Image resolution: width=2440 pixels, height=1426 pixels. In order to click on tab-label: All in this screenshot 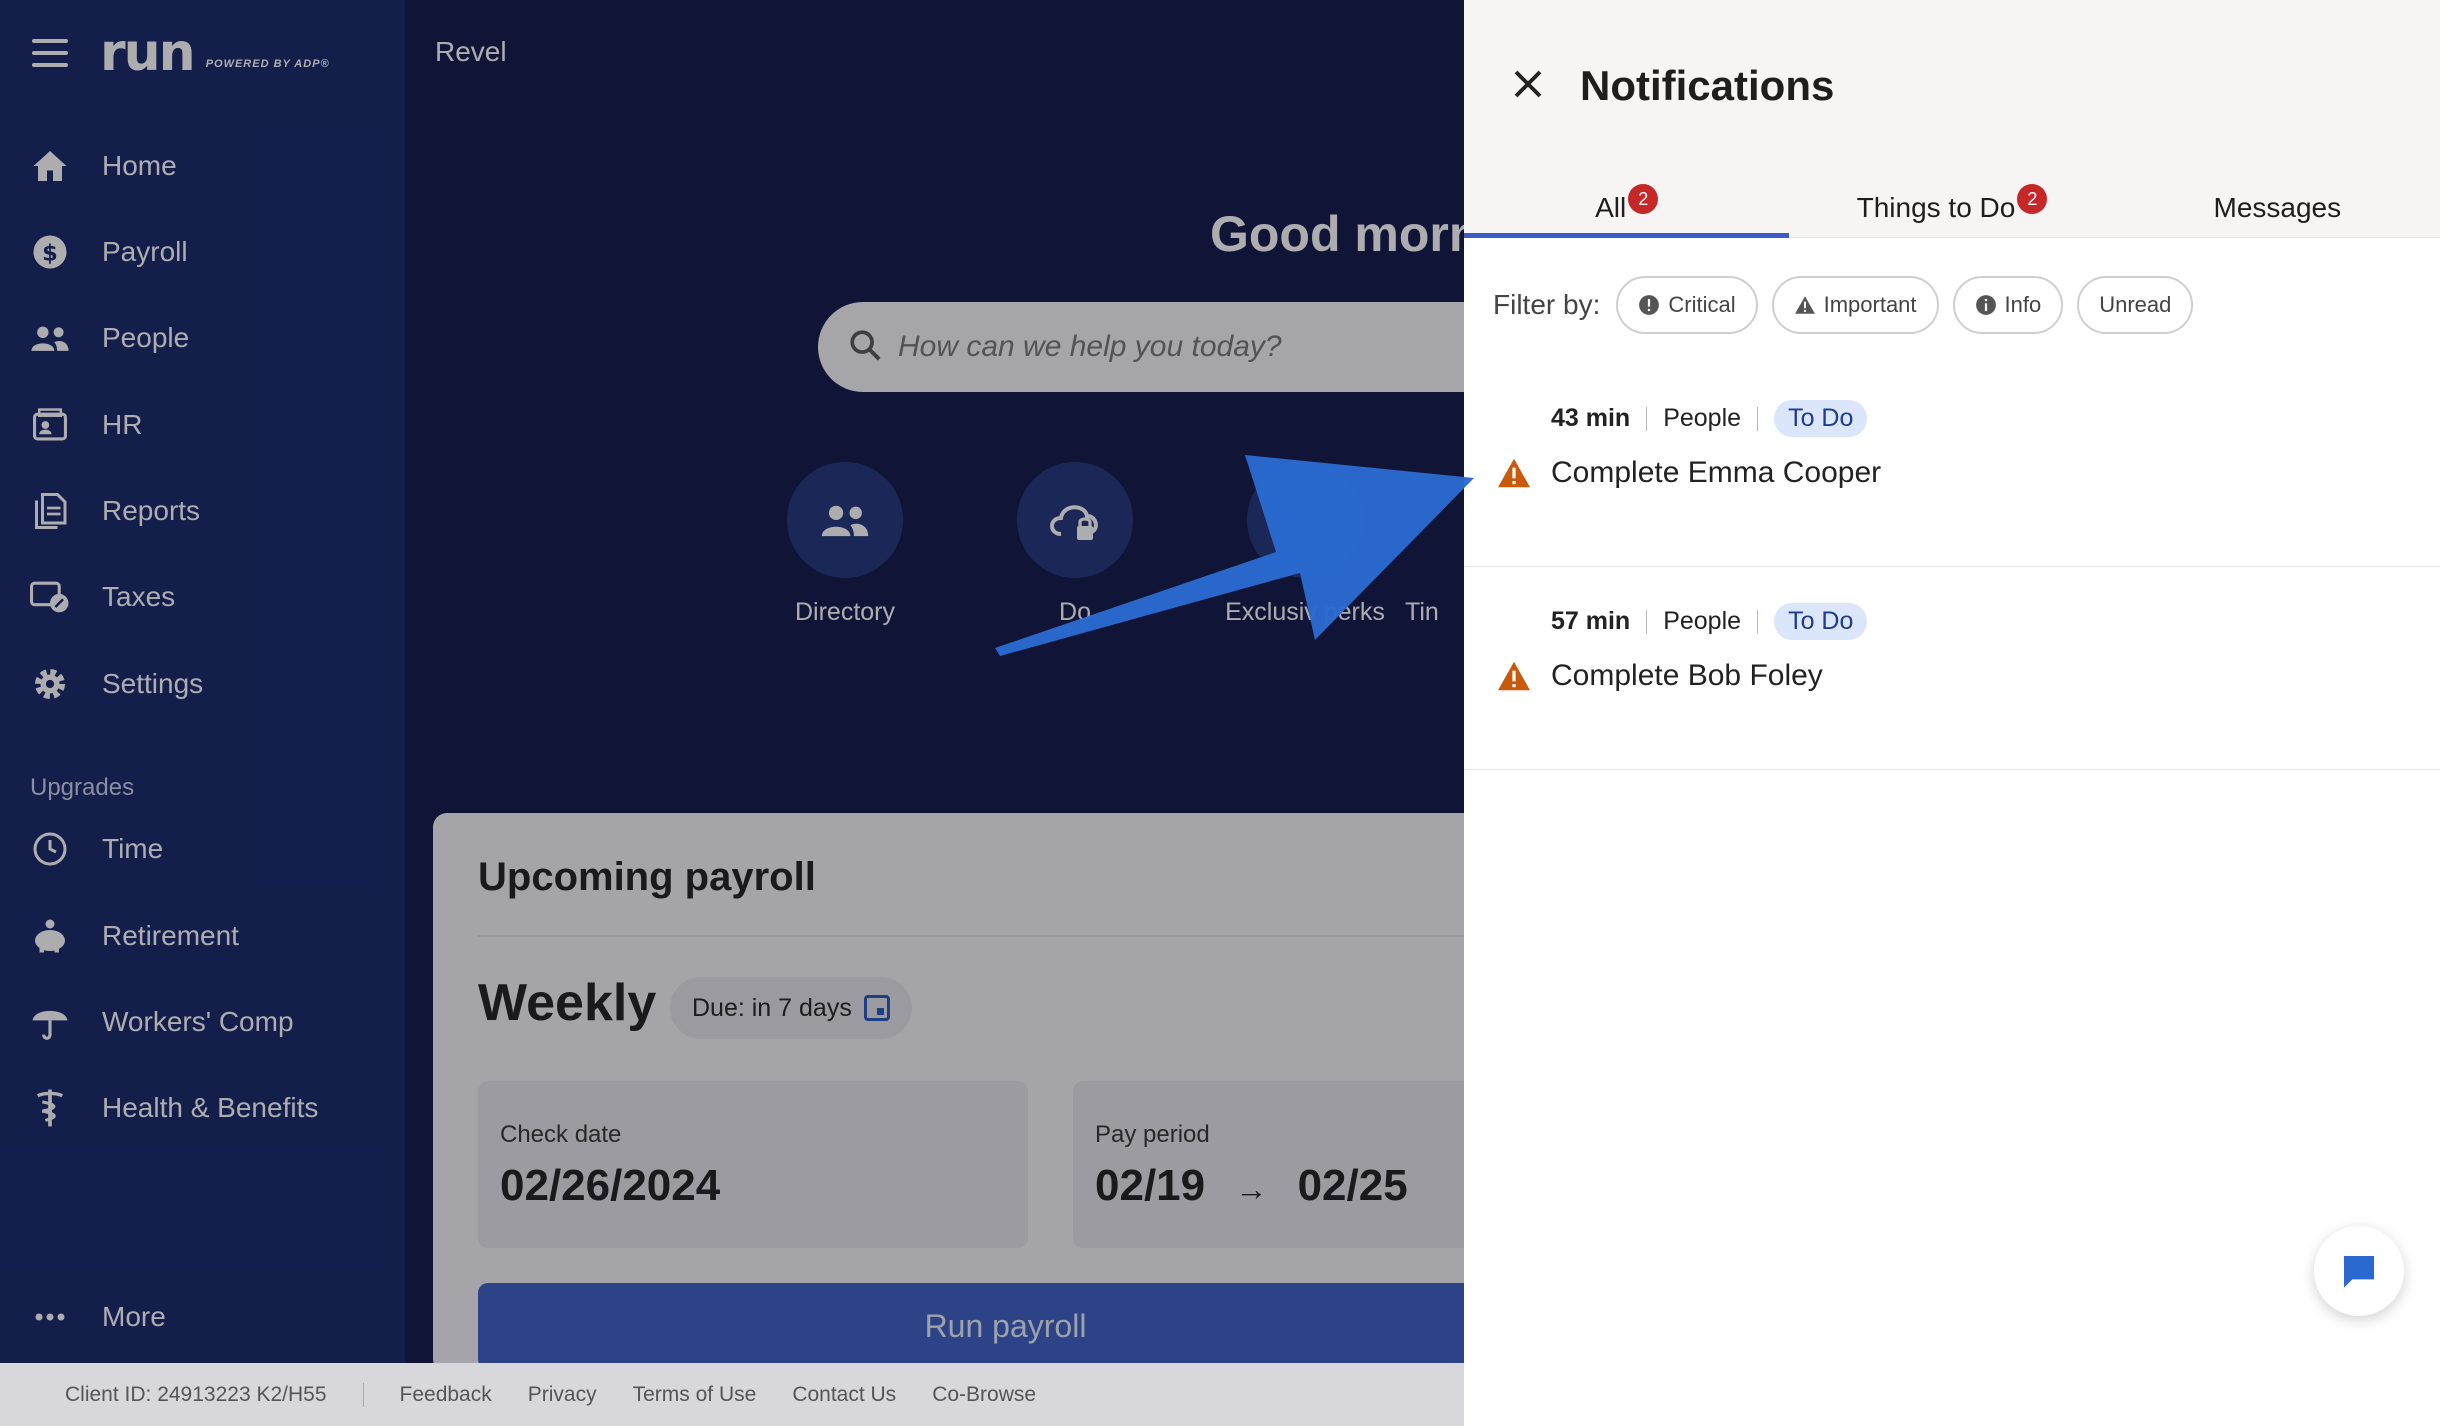, I will do `click(1611, 207)`.